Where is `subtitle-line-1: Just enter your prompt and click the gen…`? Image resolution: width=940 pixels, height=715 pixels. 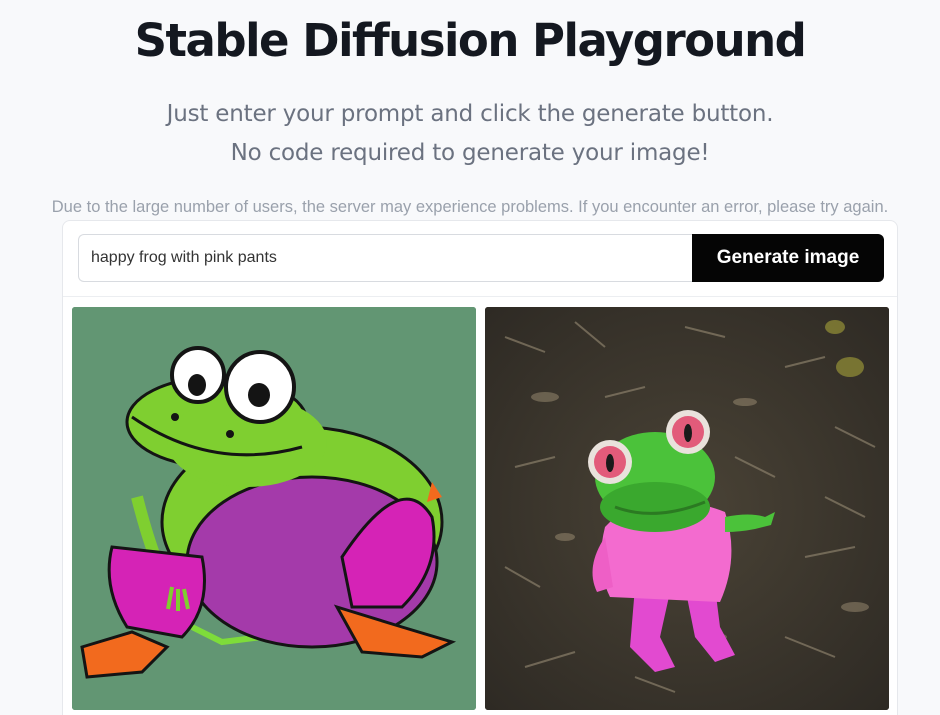 subtitle-line-1: Just enter your prompt and click the gen… is located at coordinates (470, 114).